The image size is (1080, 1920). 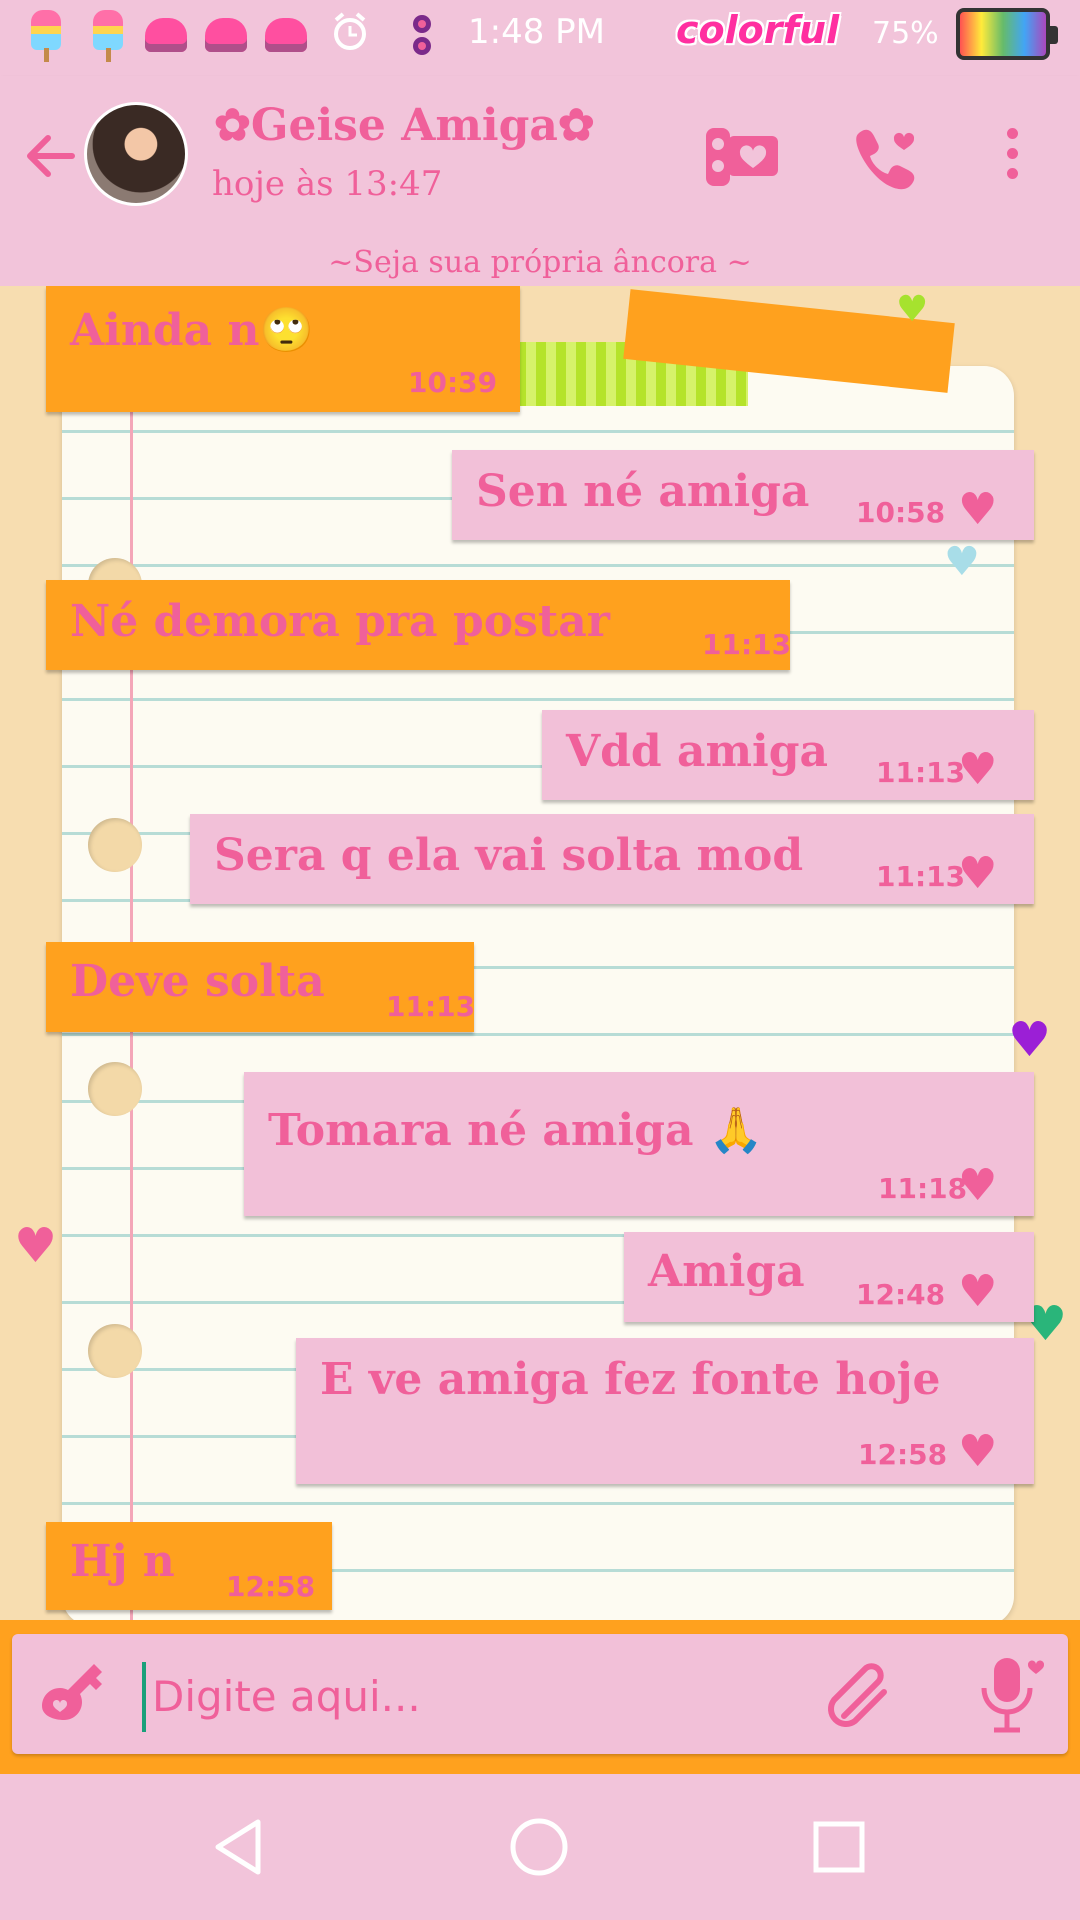 What do you see at coordinates (76, 1694) in the screenshot?
I see `key-icon` at bounding box center [76, 1694].